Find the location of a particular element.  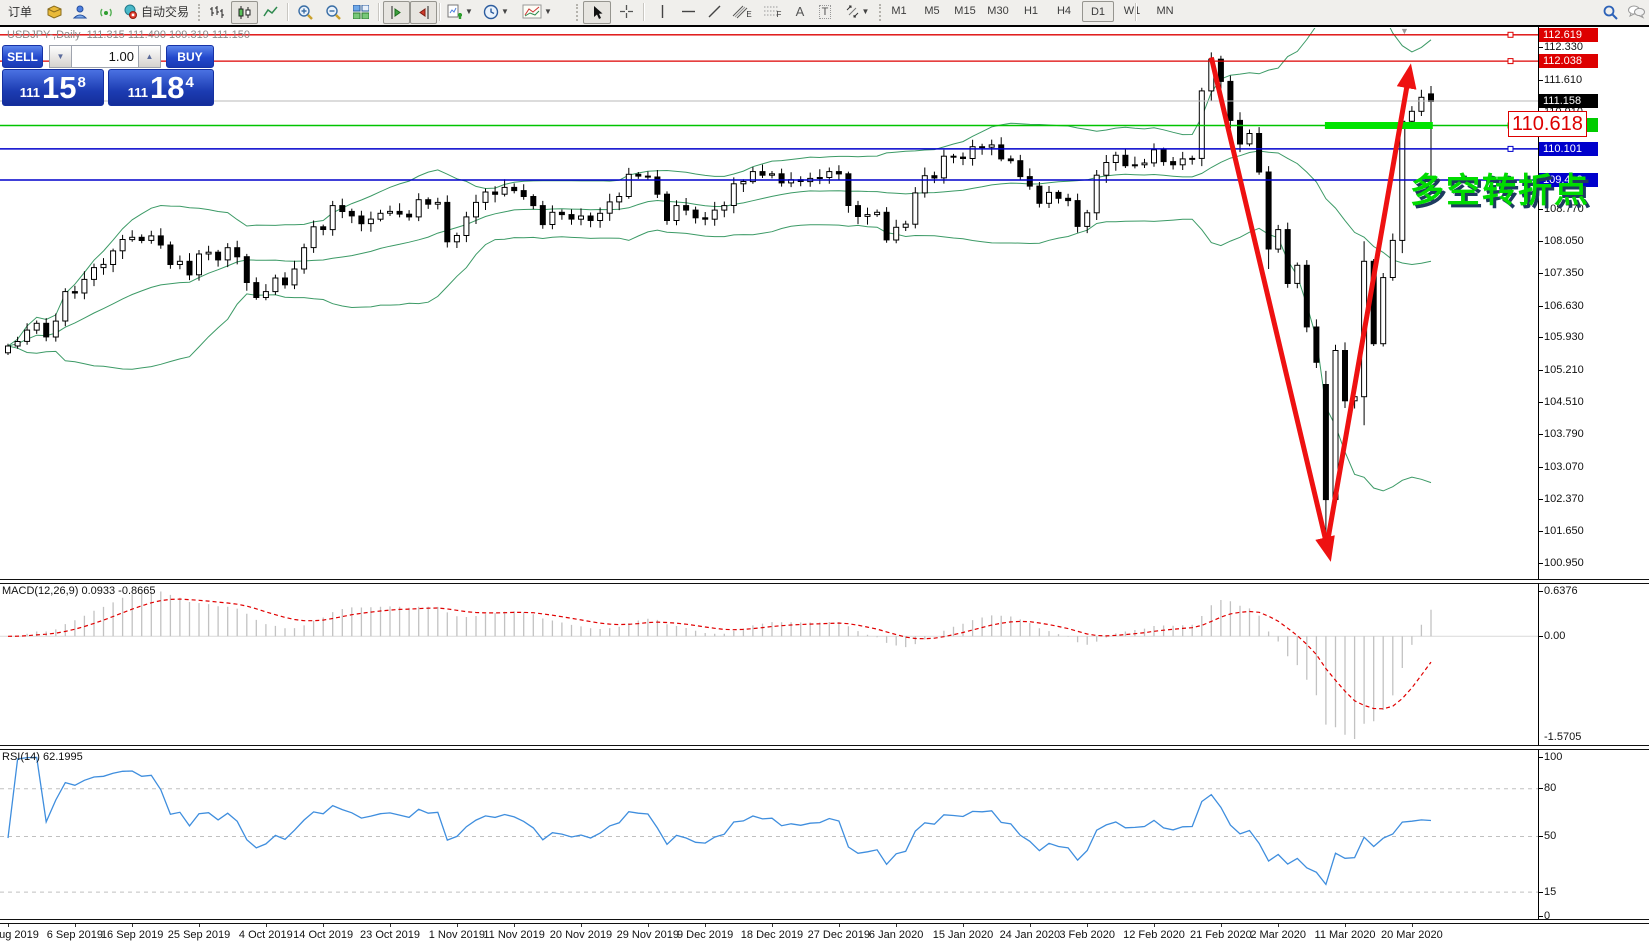

timeframe-button-M15: M15 is located at coordinates (965, 10).